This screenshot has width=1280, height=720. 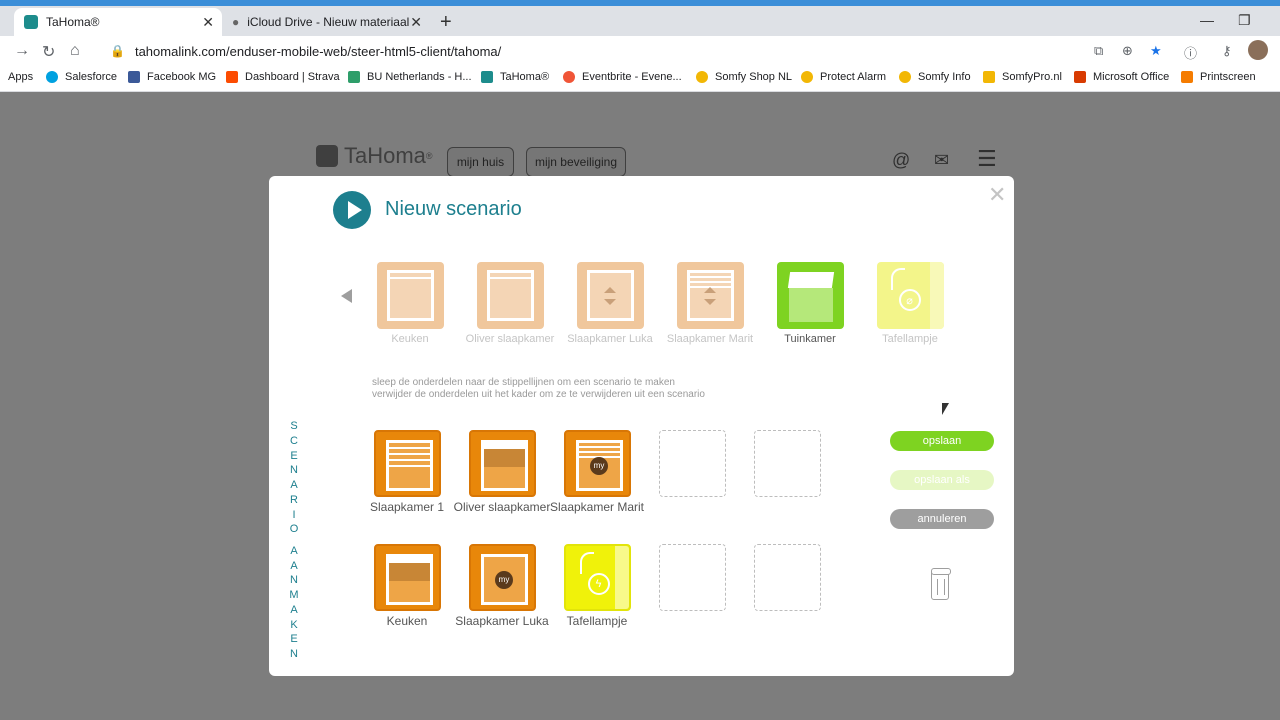 What do you see at coordinates (597, 621) in the screenshot?
I see `slot-label: Tafellampje` at bounding box center [597, 621].